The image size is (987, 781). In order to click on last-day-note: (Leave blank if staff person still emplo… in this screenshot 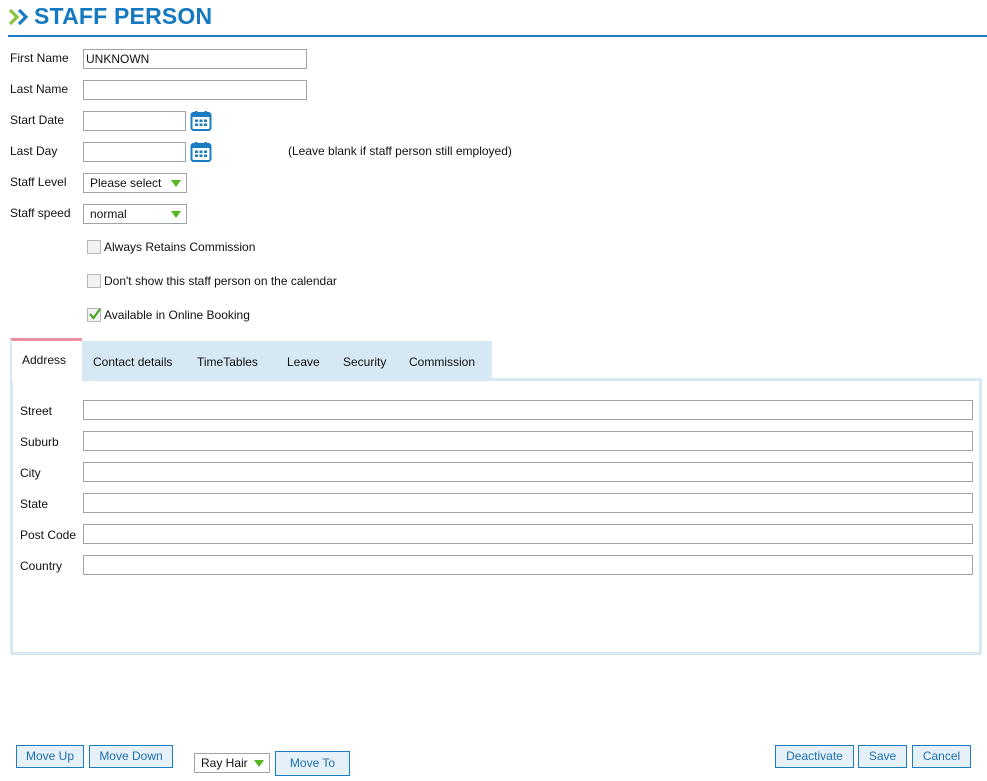, I will do `click(400, 151)`.